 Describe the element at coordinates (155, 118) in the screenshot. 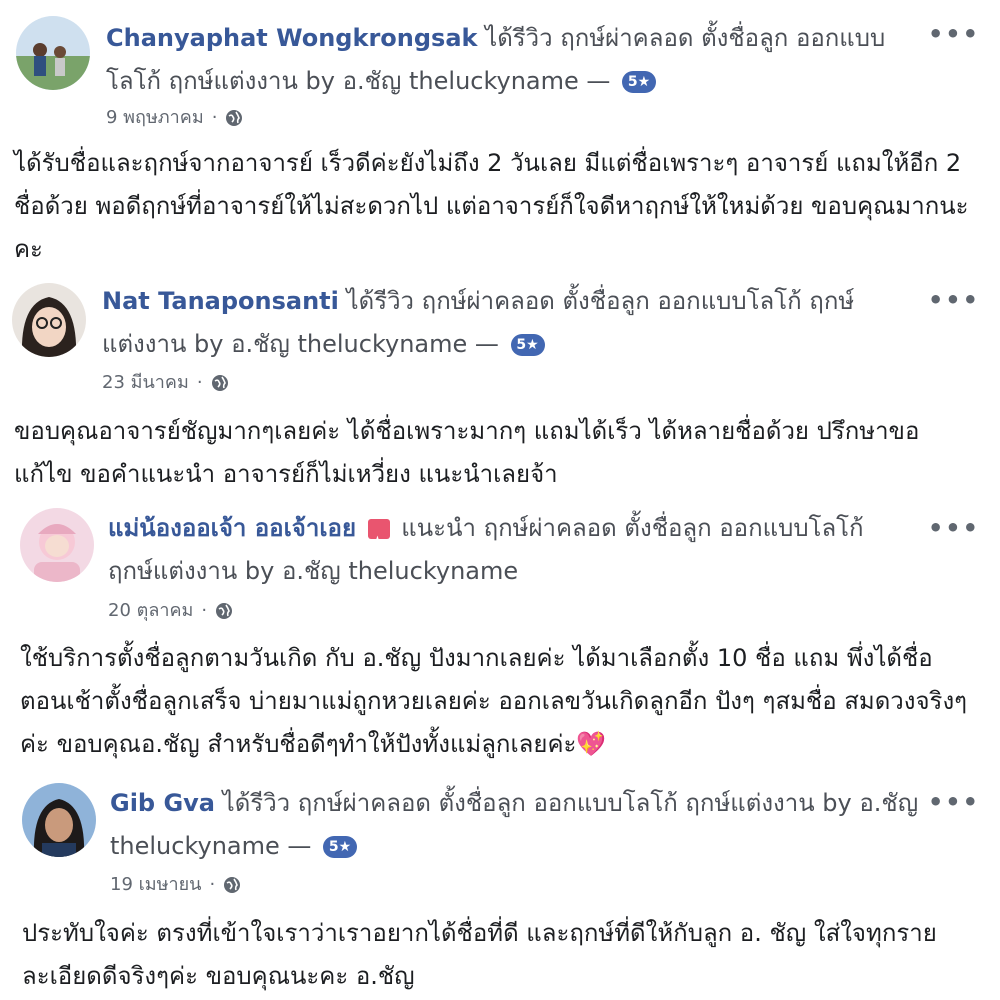

I see `review-date: 9 พฤษภาคม` at that location.